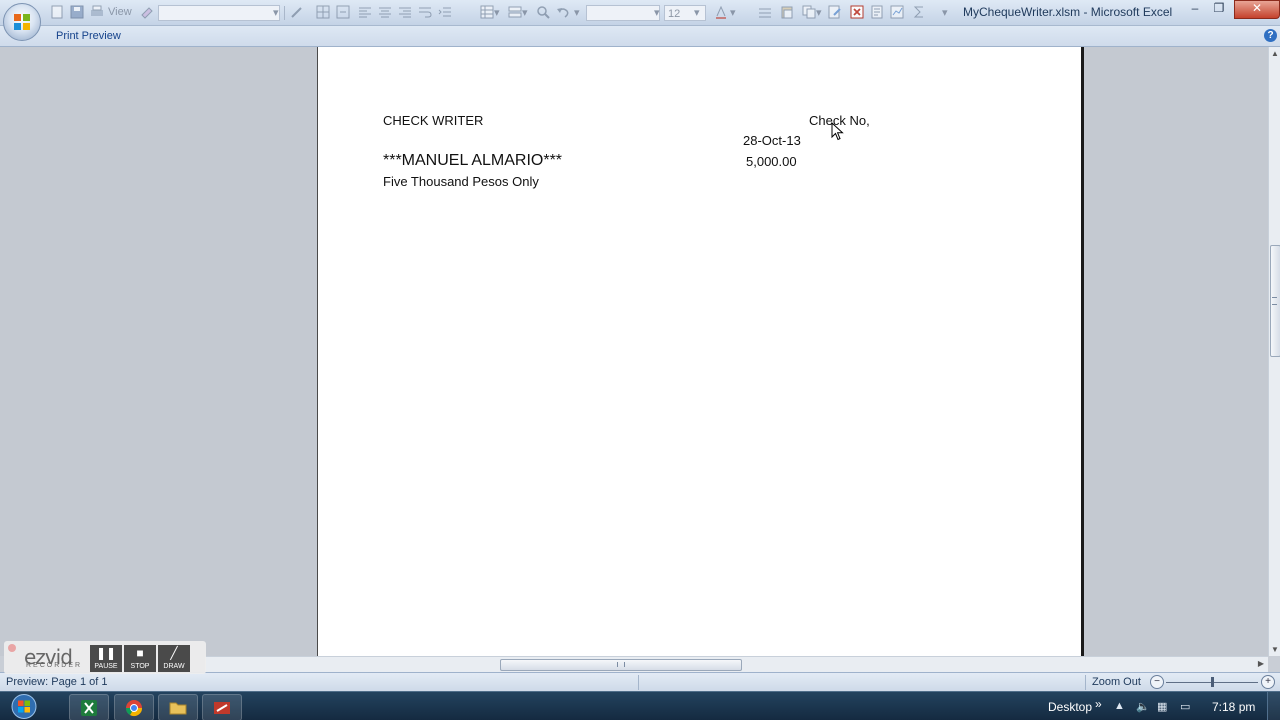  I want to click on ribbon: Print Preview ?, so click(640, 36).